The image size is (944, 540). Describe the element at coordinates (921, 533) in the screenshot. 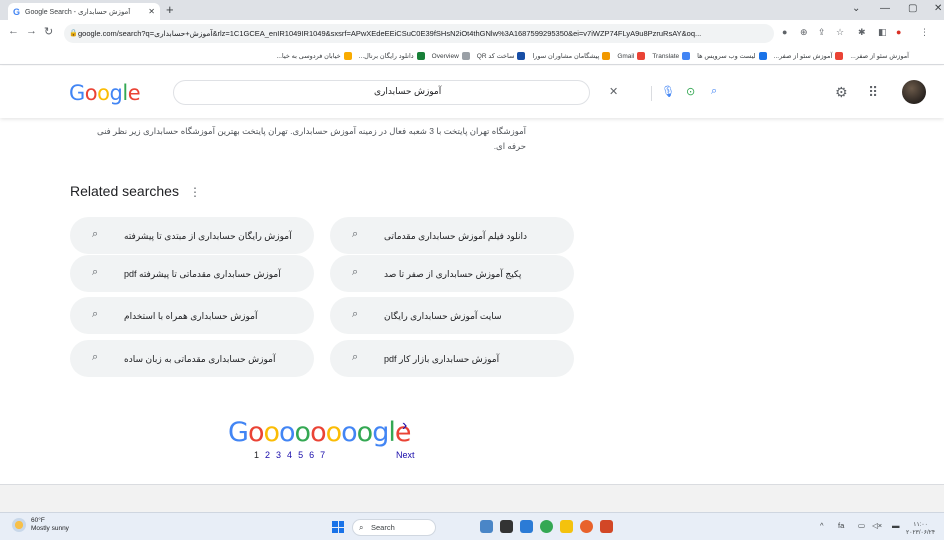

I see `clock-date: ۲۰۲۳/۰۶/۲۴` at that location.